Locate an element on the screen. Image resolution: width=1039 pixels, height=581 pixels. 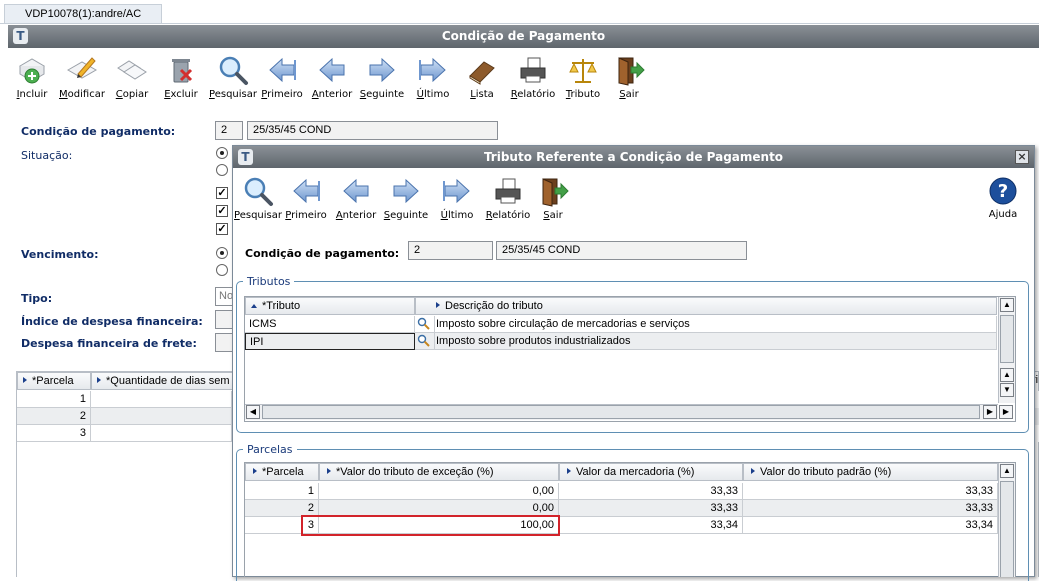
dialog-seguinte-button: Seguinte is located at coordinates (406, 198).